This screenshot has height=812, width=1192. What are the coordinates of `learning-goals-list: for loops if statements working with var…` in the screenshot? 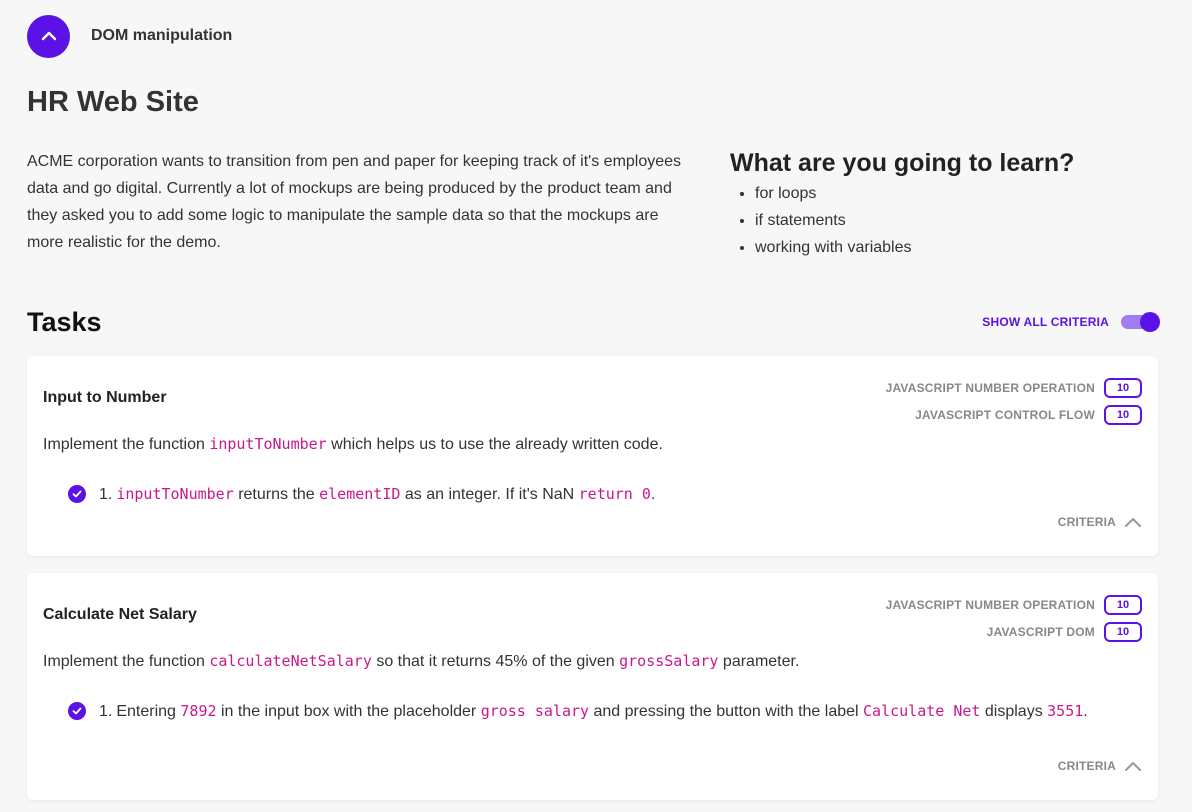 It's located at (950, 220).